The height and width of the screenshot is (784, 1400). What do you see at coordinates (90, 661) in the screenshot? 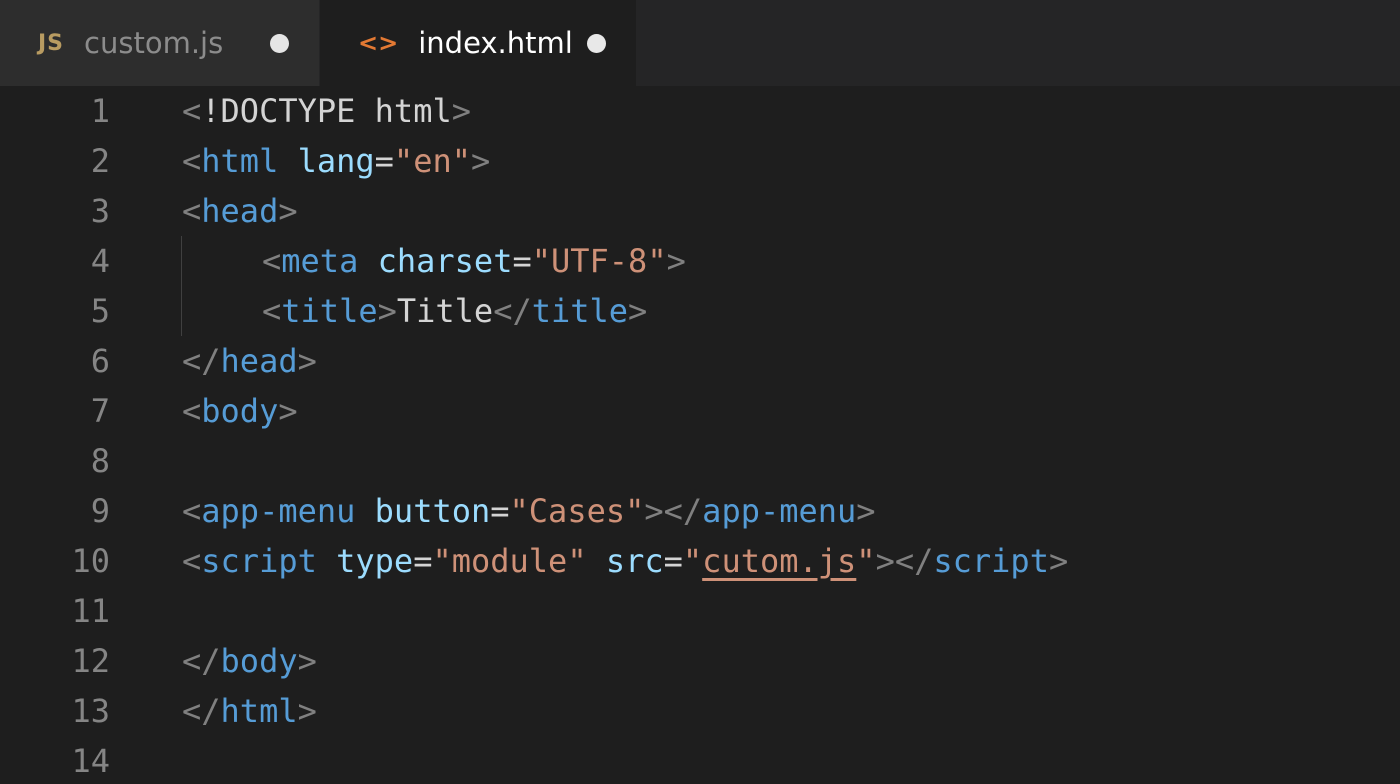
I see `line-number: 12` at bounding box center [90, 661].